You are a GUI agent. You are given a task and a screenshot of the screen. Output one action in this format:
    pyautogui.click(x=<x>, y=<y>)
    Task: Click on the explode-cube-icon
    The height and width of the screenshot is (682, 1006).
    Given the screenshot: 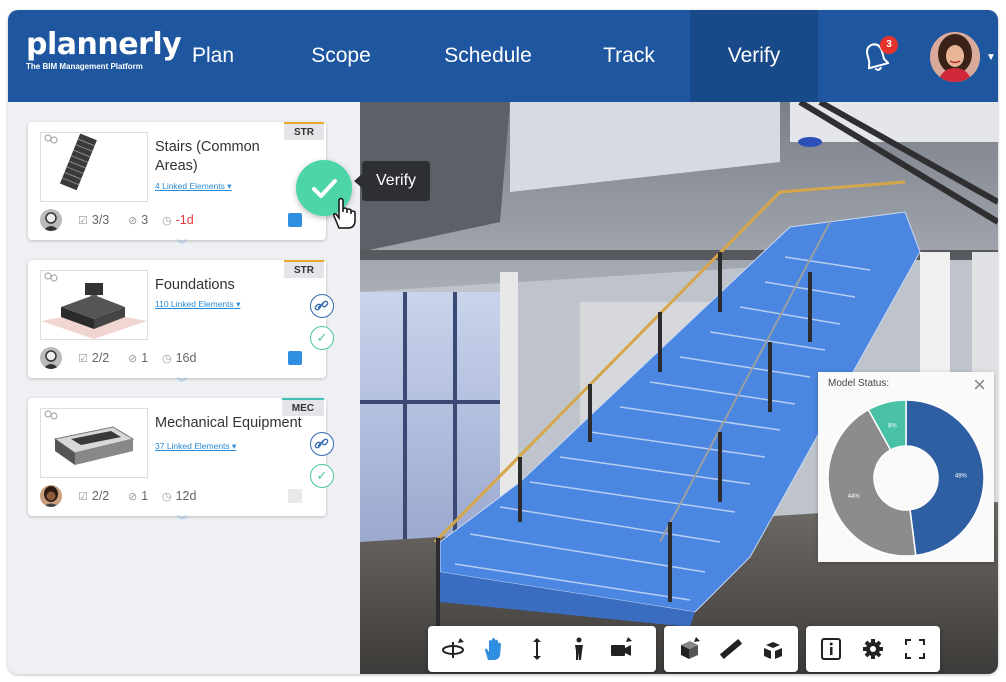 What is the action you would take?
    pyautogui.click(x=773, y=649)
    